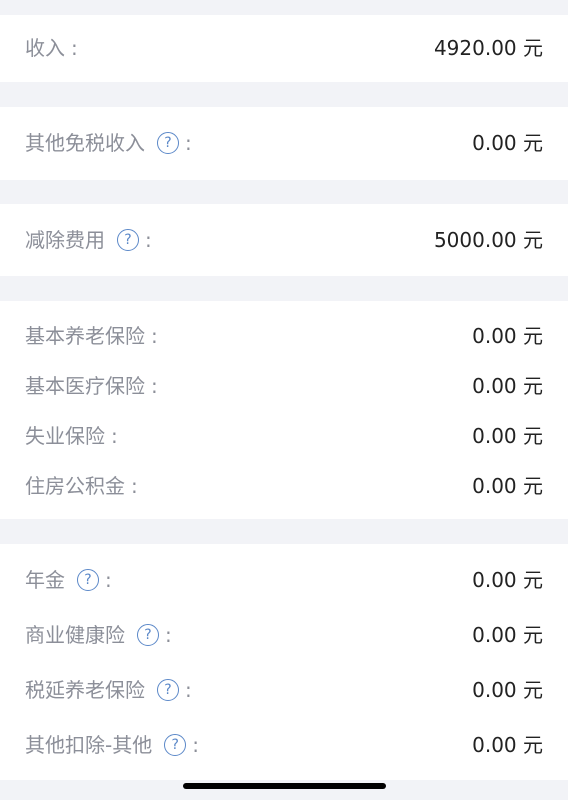 The height and width of the screenshot is (800, 568). I want to click on row-annuity: 年金 ? : 0.00 元, so click(284, 580).